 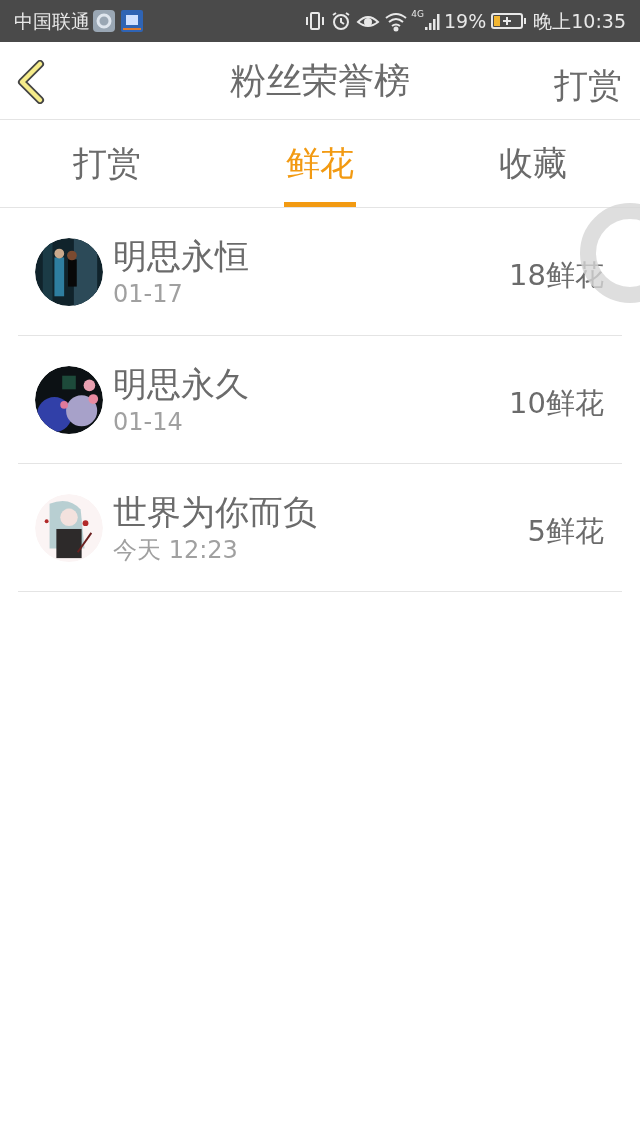 I want to click on wifi-icon, so click(x=396, y=21).